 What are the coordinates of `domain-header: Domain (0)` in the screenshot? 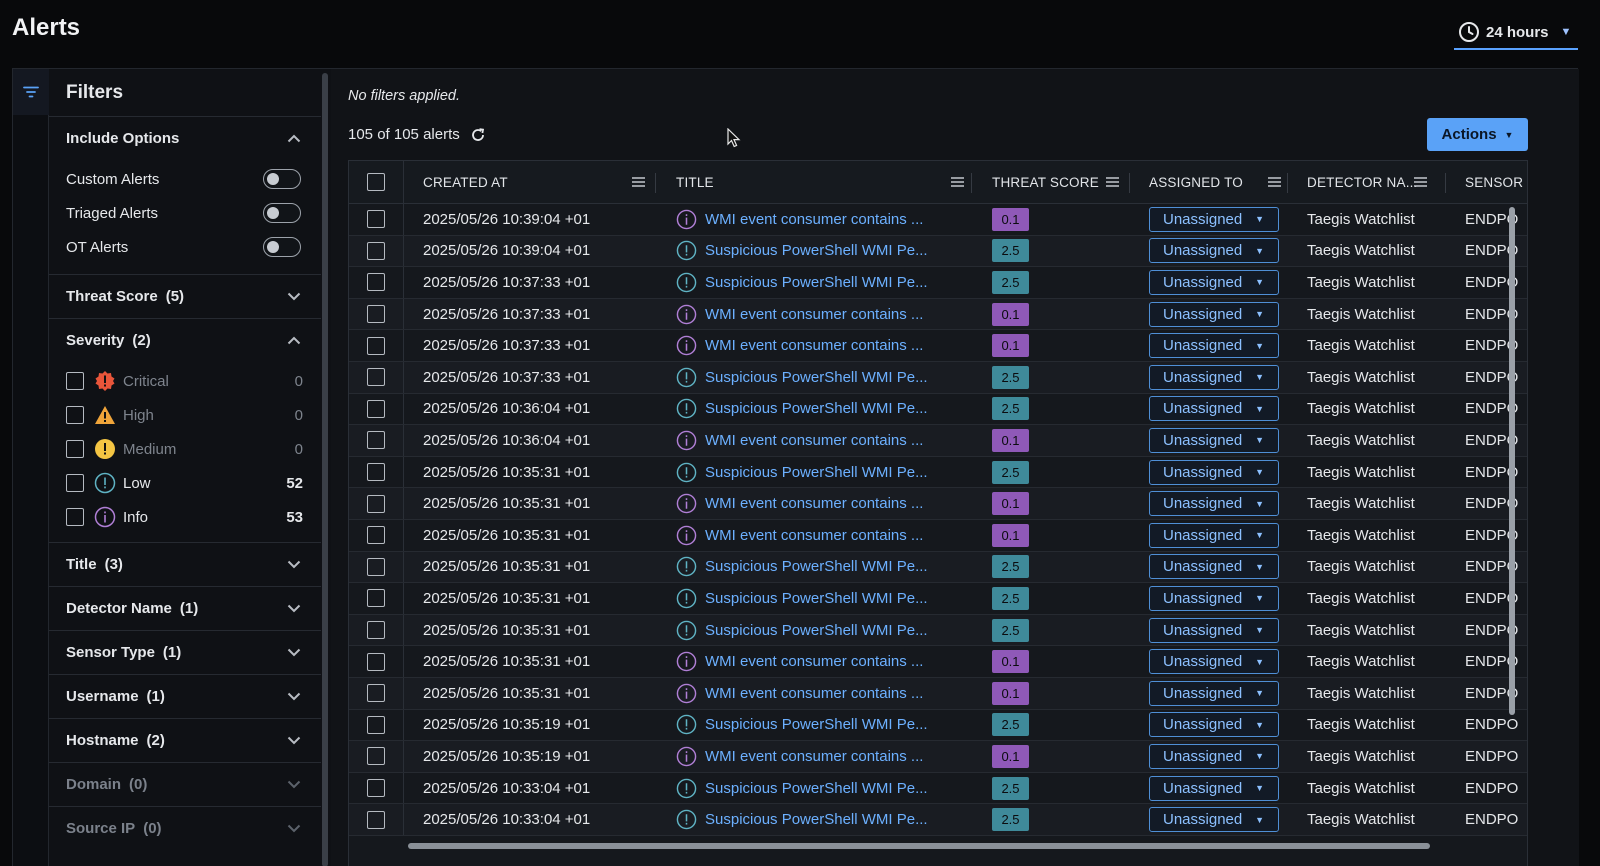 It's located at (185, 784).